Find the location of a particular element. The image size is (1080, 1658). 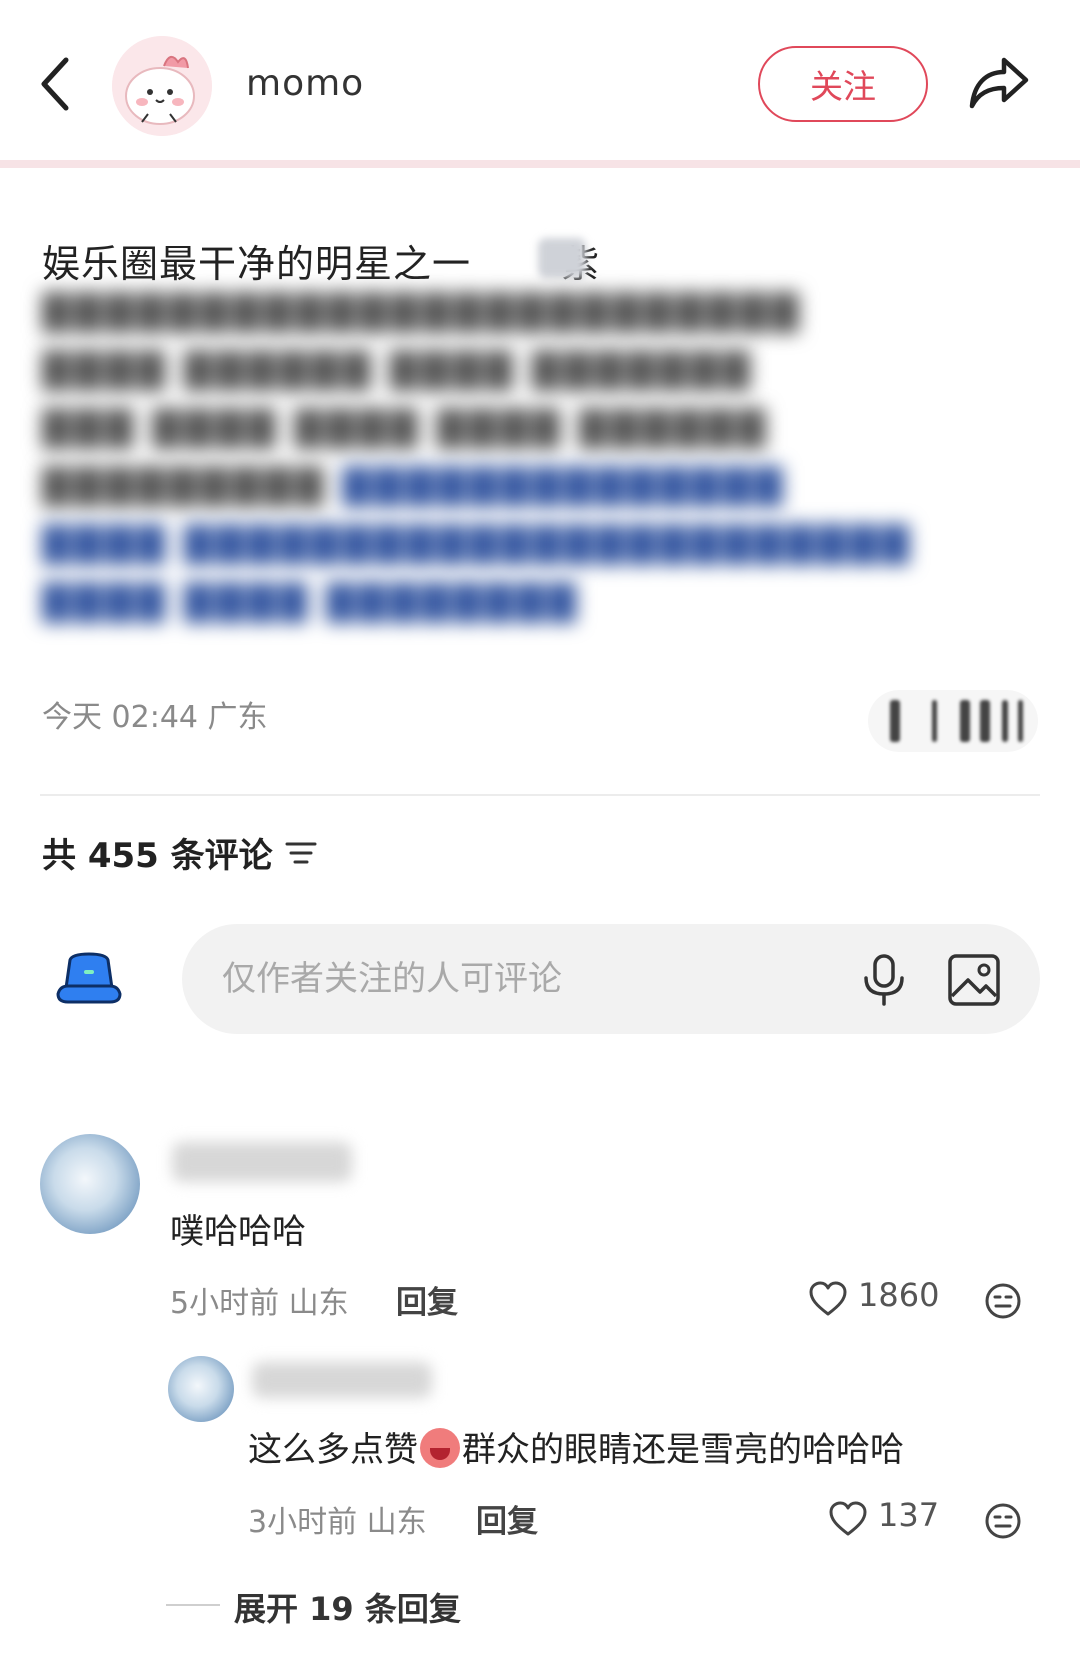

post-tags-redacted: ████ ███████████████████████ is located at coordinates (477, 544).